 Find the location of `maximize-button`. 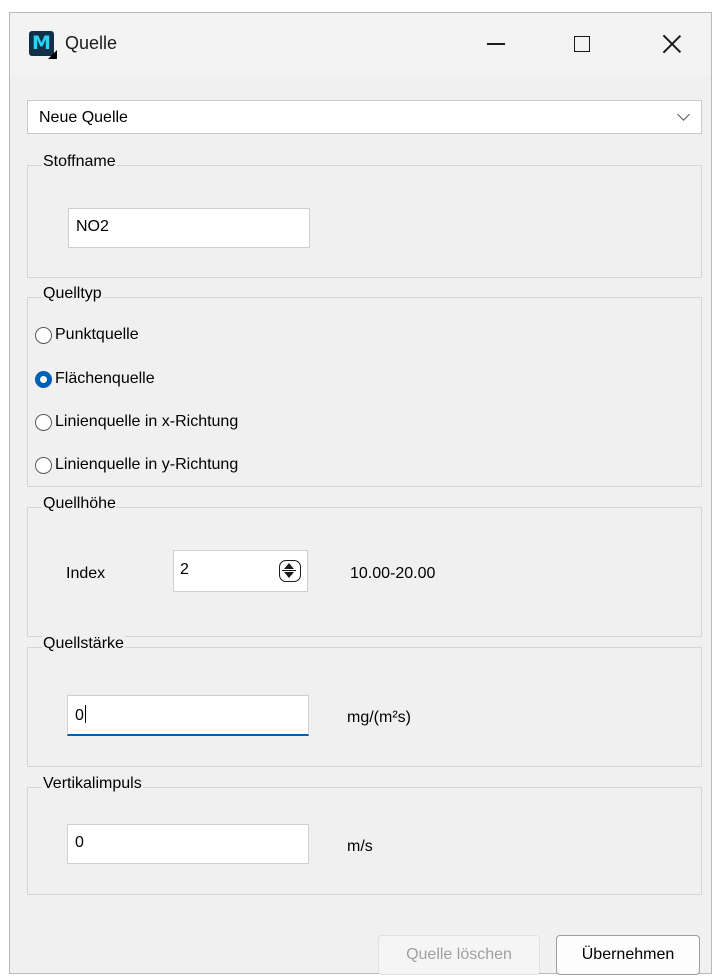

maximize-button is located at coordinates (582, 44).